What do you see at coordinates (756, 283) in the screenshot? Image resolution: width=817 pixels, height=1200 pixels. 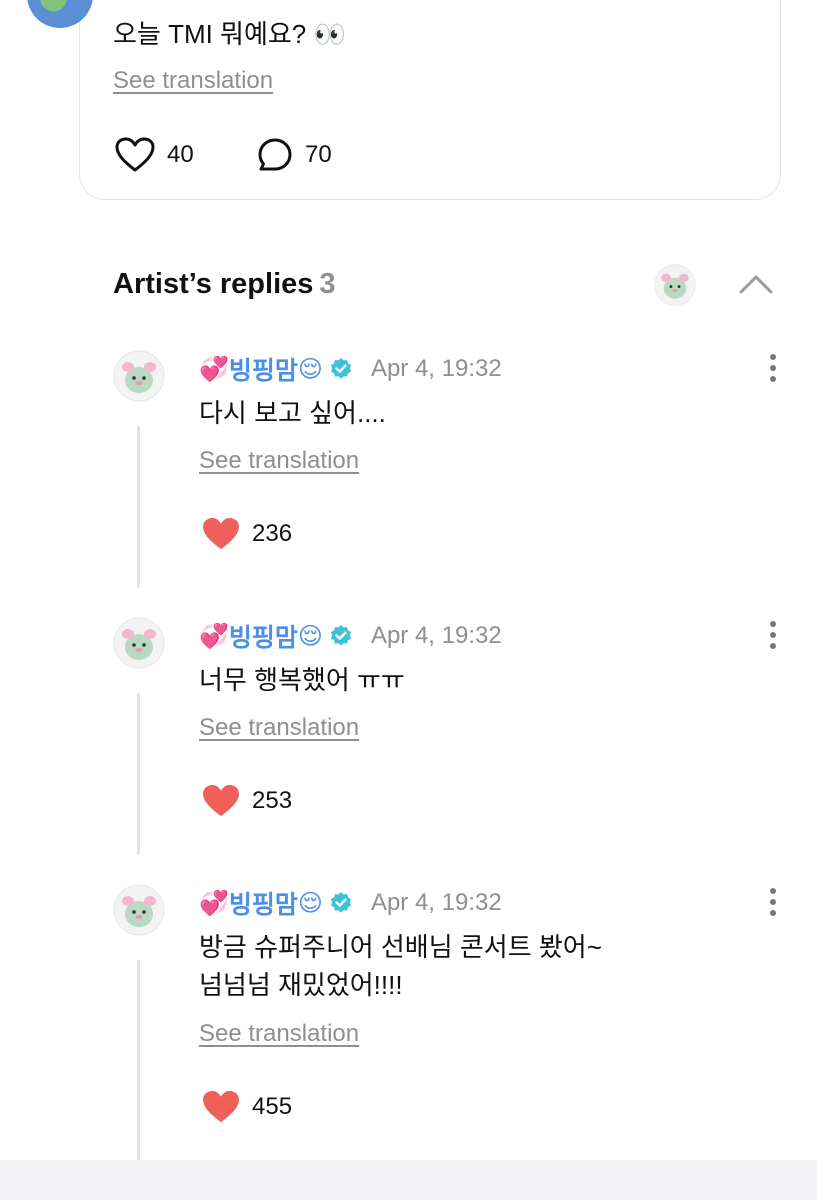 I see `chevron-up-icon` at bounding box center [756, 283].